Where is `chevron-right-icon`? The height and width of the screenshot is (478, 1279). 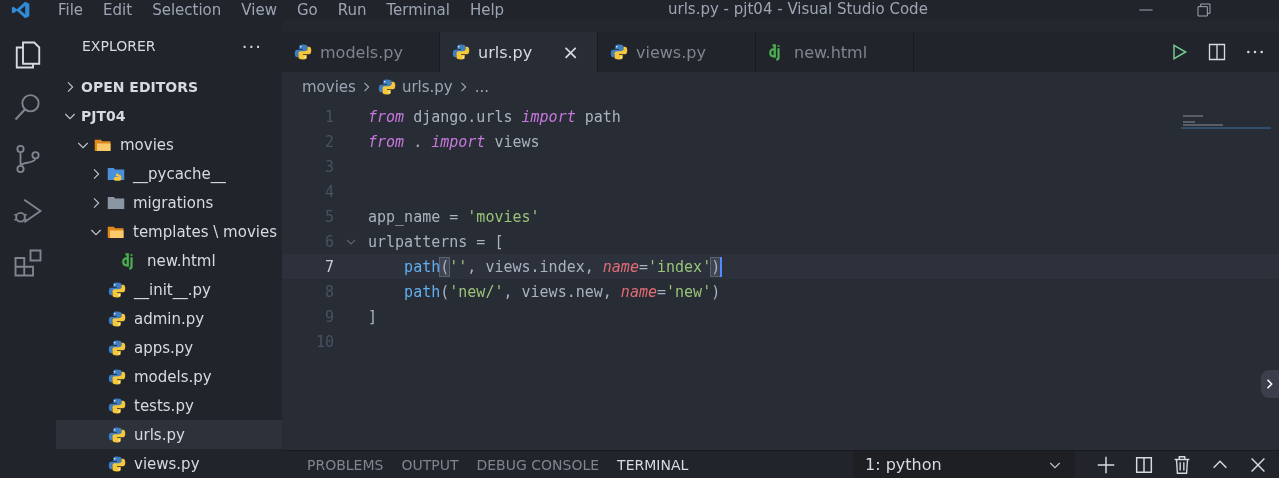 chevron-right-icon is located at coordinates (1270, 384).